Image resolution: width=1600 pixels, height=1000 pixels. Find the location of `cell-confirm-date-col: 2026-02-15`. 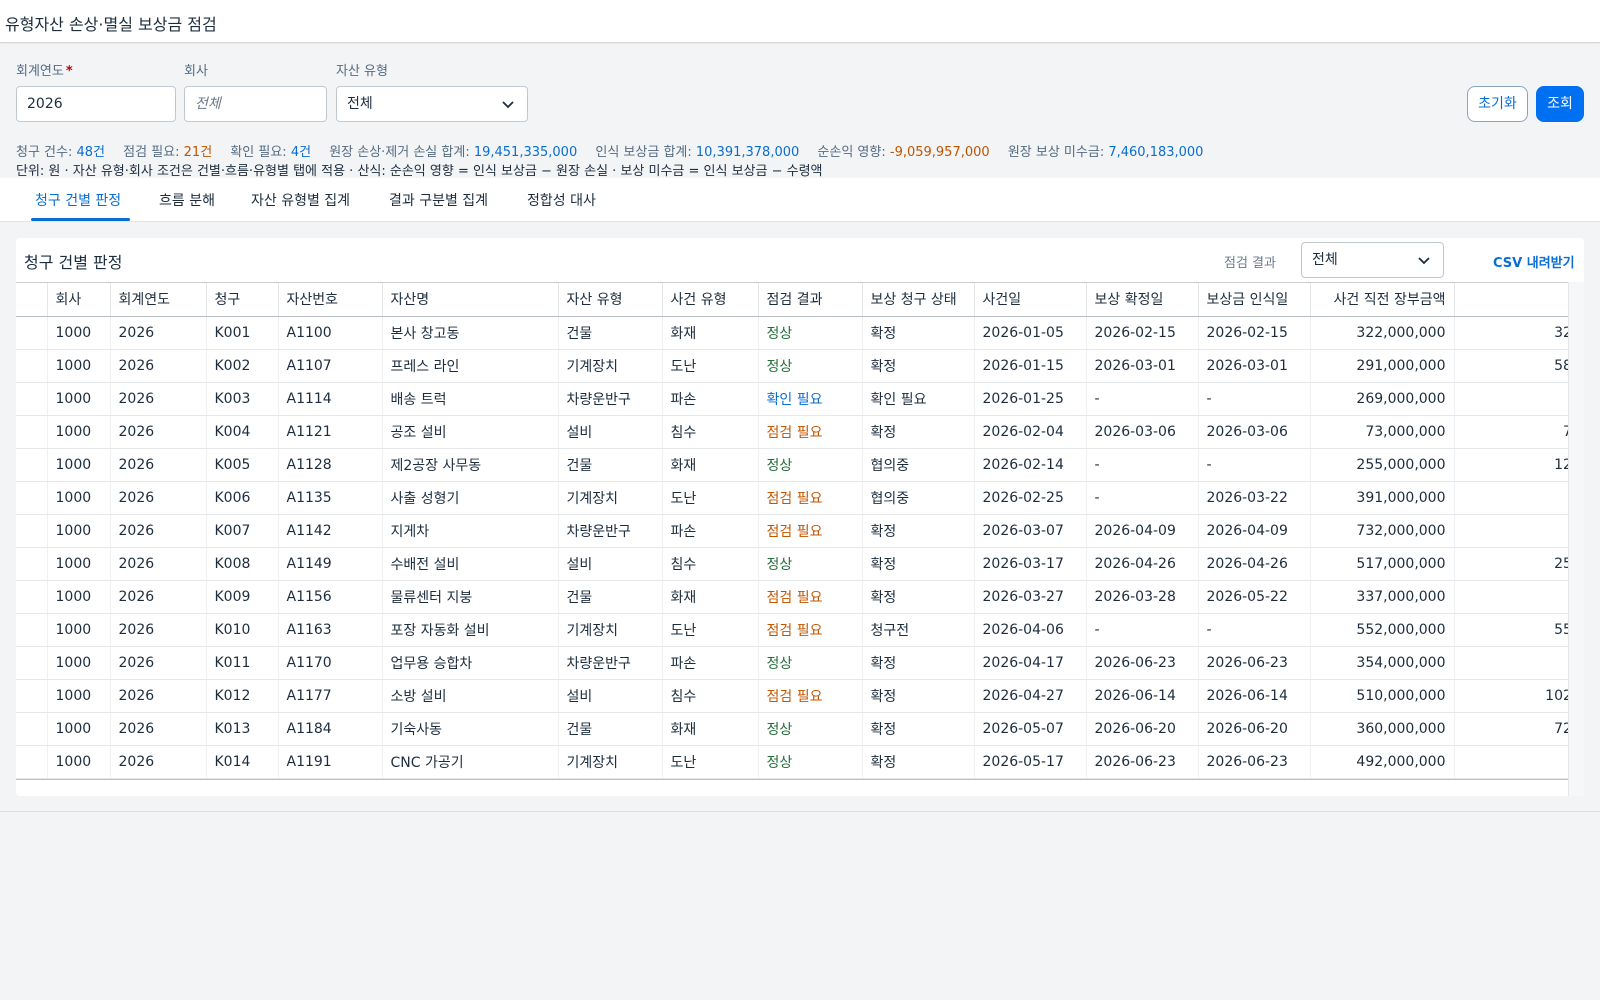

cell-confirm-date-col: 2026-02-15 is located at coordinates (1142, 333).